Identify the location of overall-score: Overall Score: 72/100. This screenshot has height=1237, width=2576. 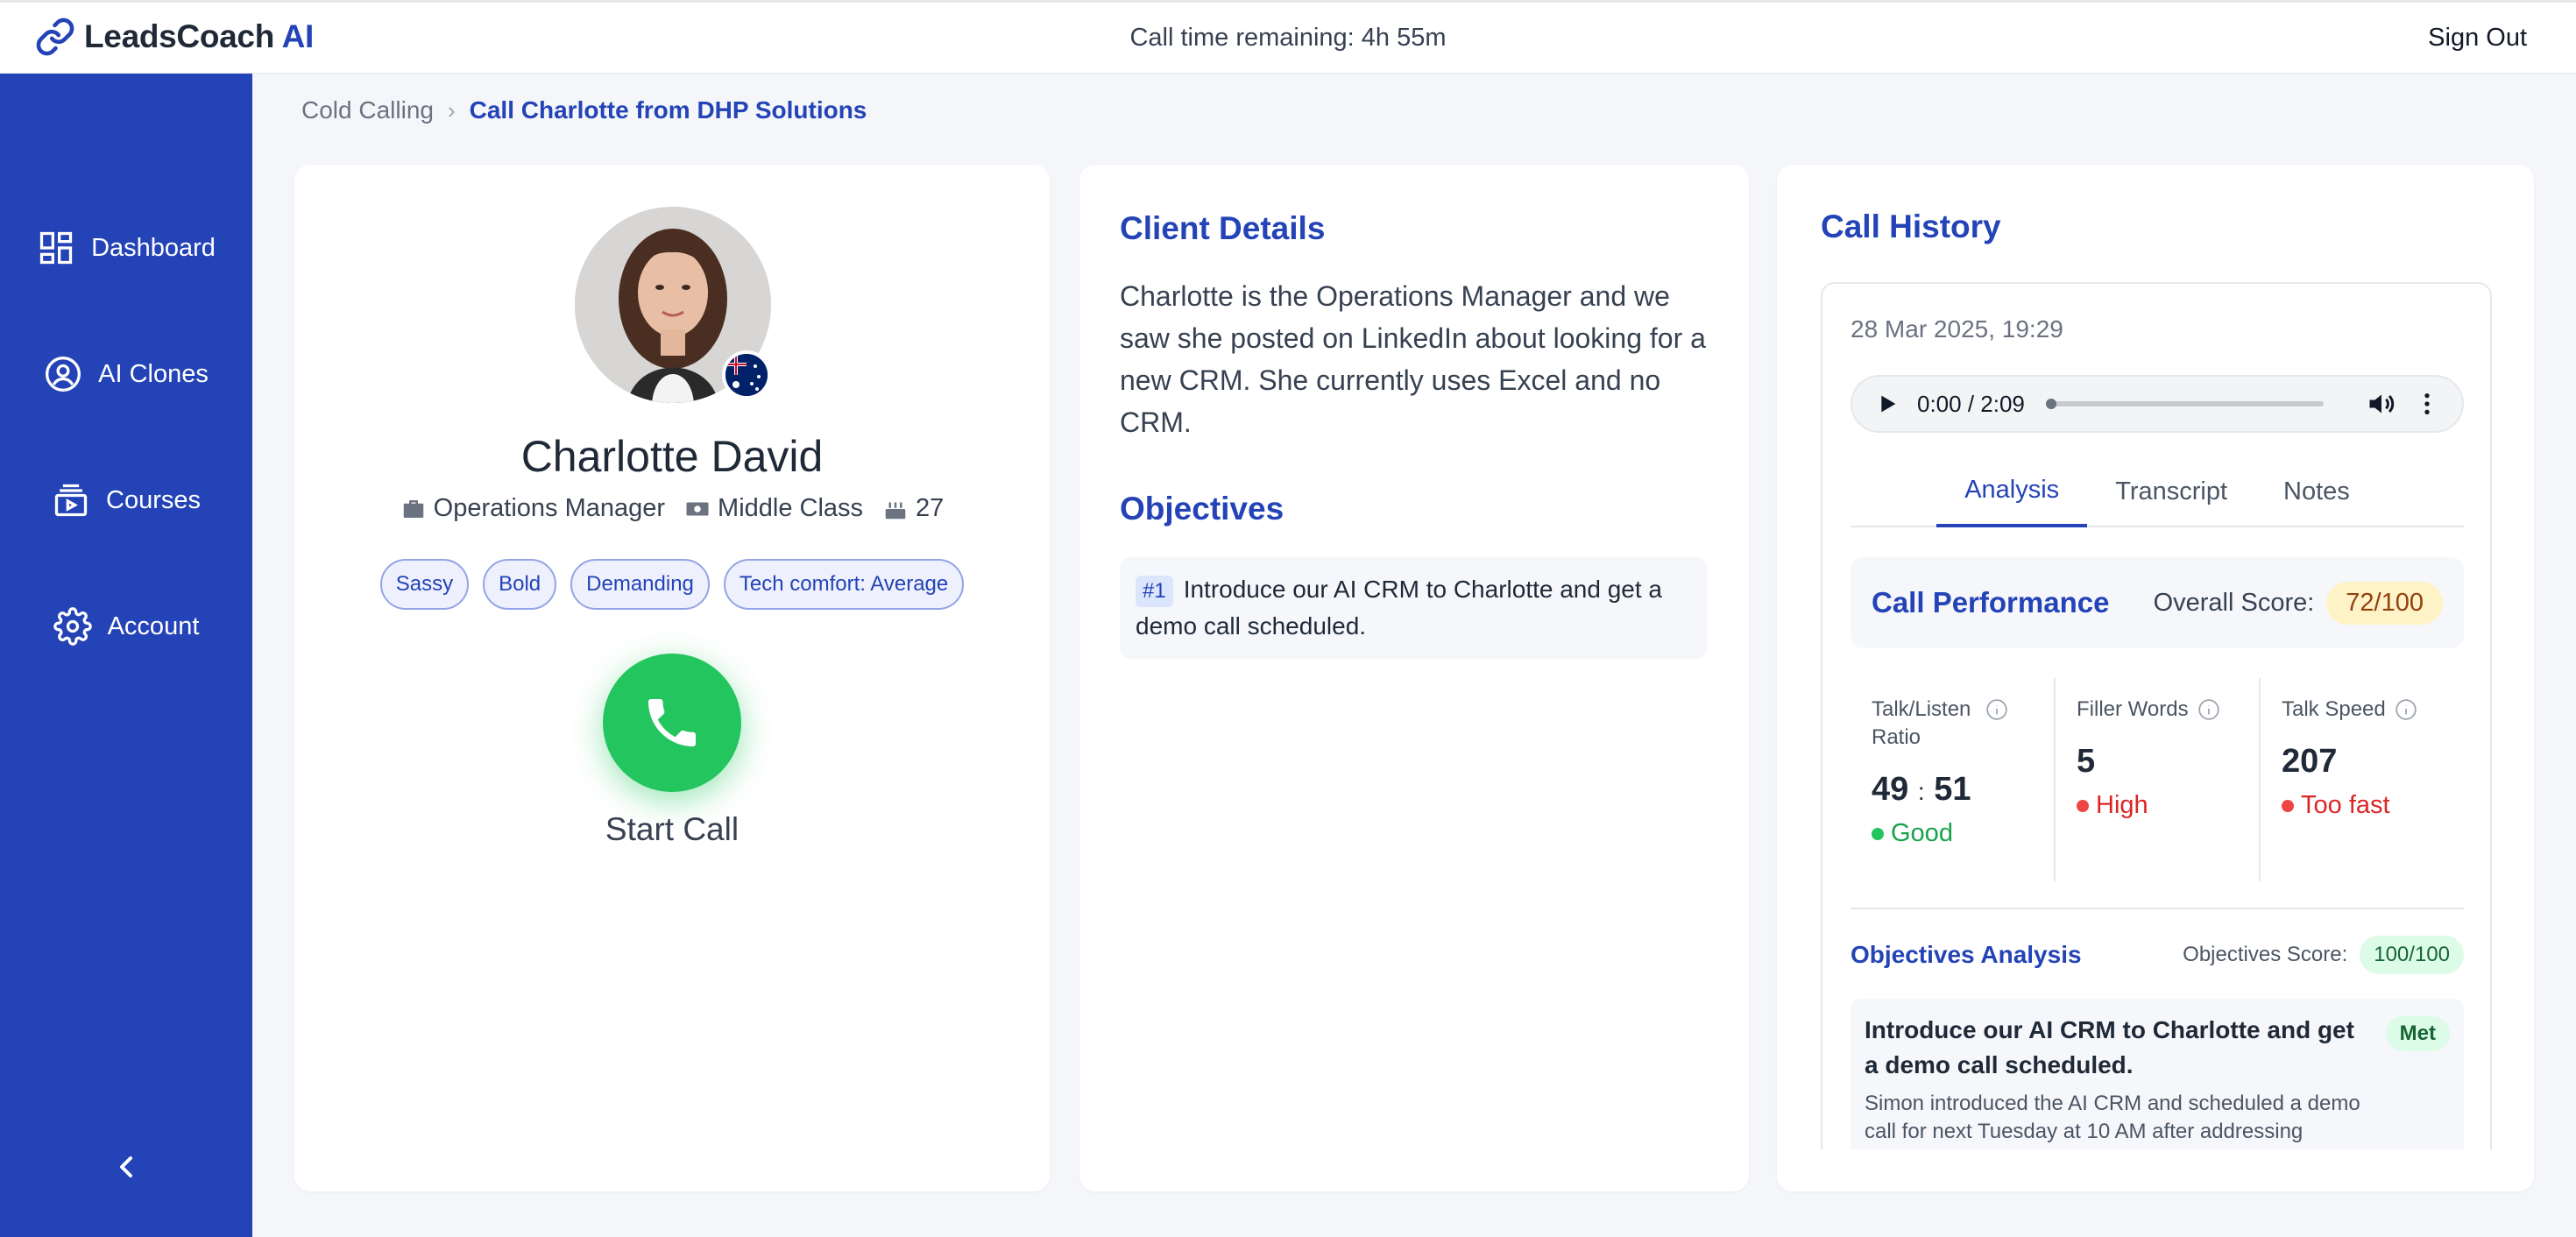
(2298, 603).